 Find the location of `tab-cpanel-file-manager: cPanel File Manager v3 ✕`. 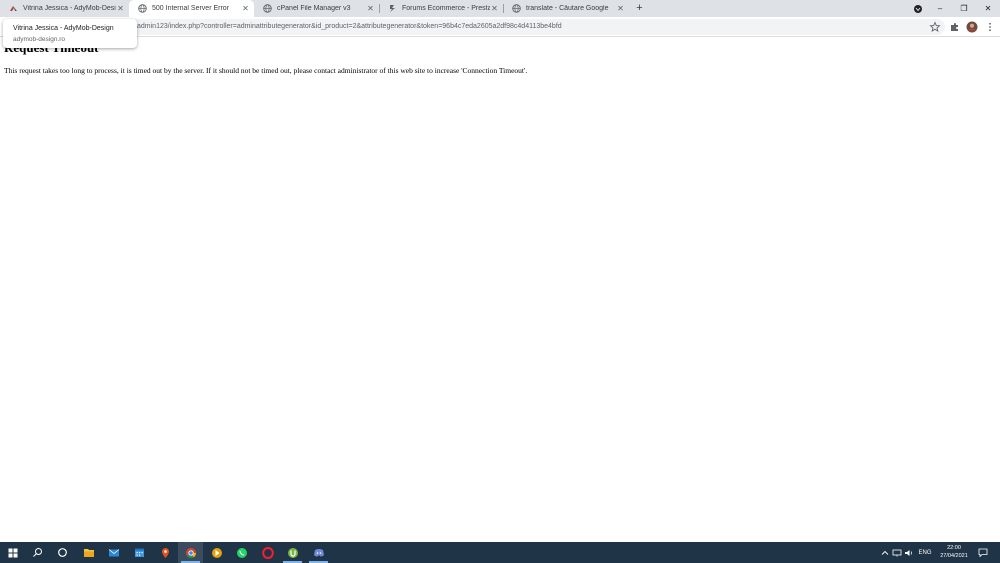

tab-cpanel-file-manager: cPanel File Manager v3 ✕ is located at coordinates (316, 8).